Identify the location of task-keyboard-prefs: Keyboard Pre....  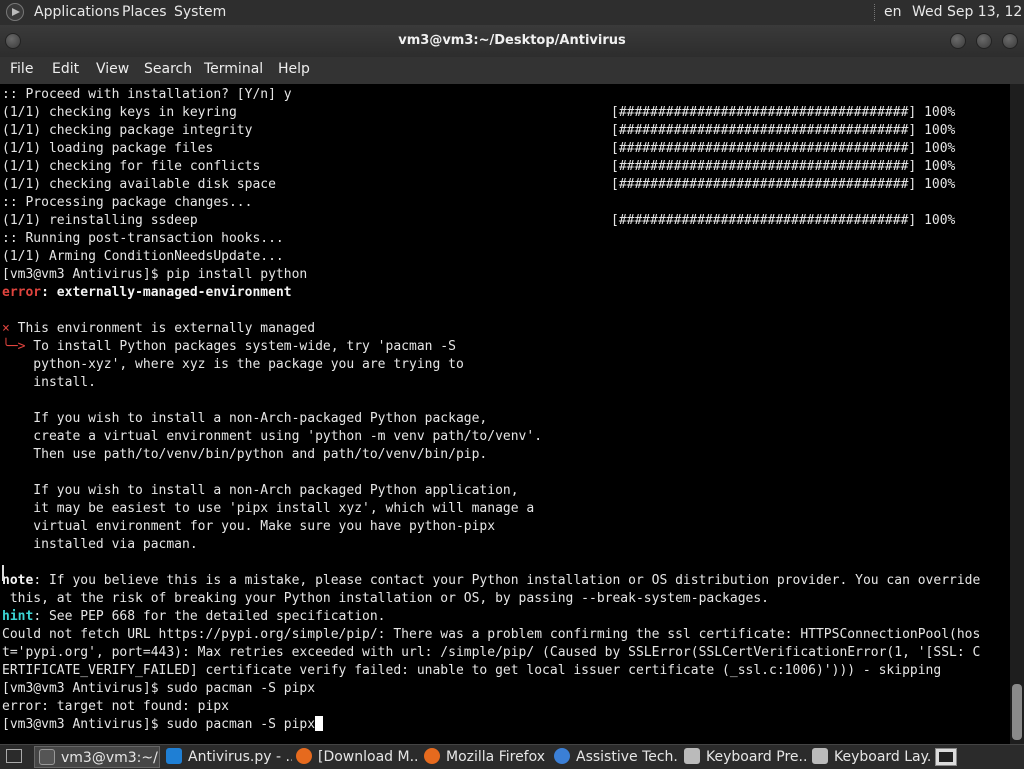
(745, 757).